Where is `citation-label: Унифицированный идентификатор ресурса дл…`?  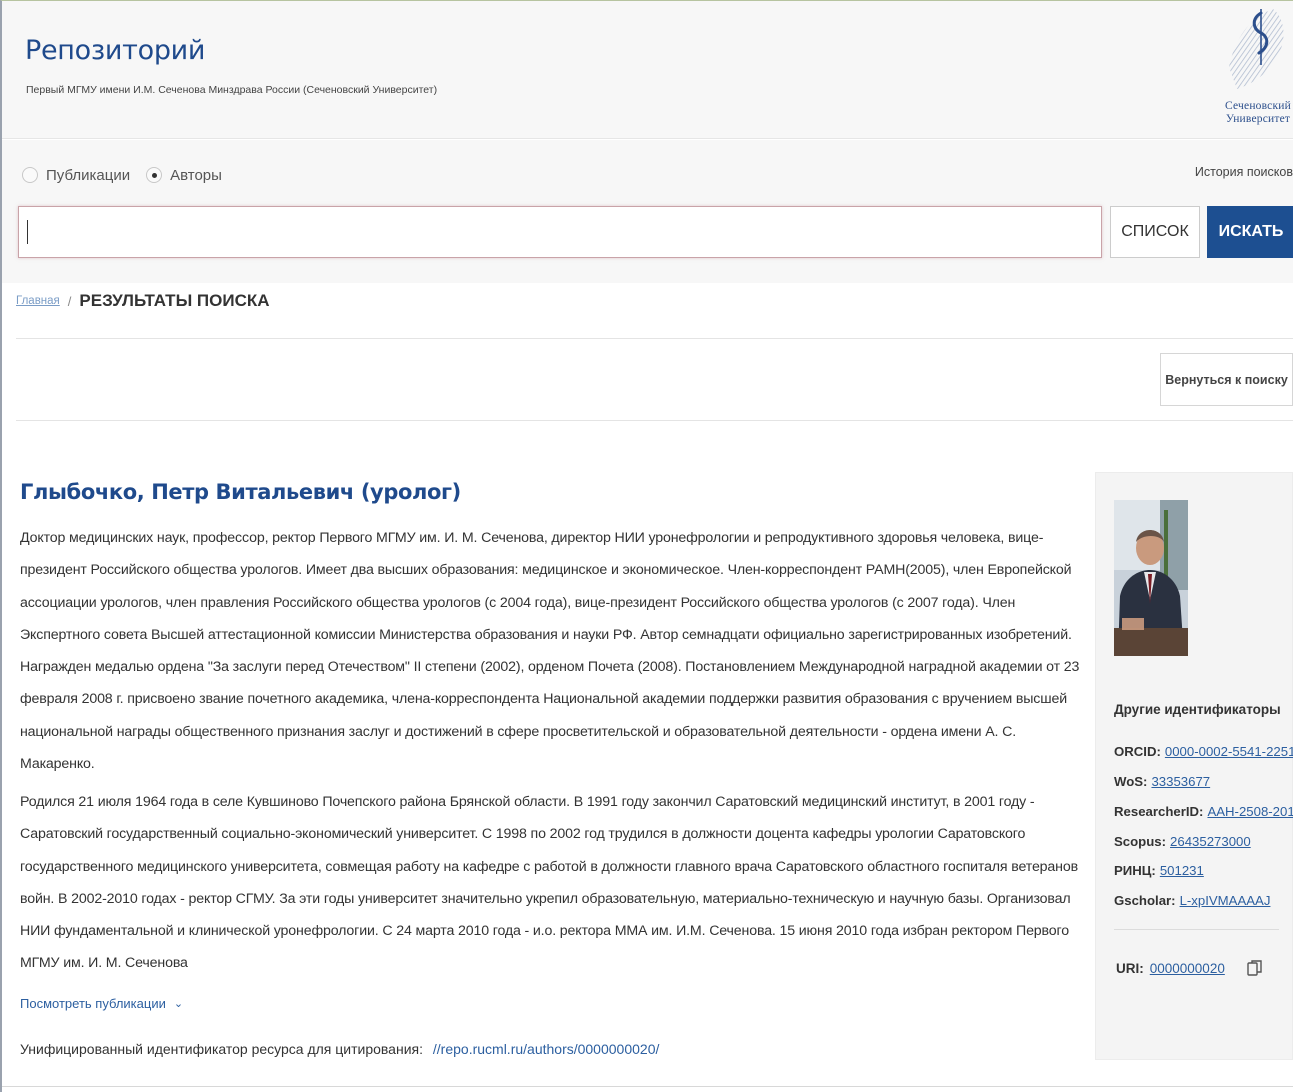
citation-label: Унифицированный идентификатор ресурса дл… is located at coordinates (221, 1049).